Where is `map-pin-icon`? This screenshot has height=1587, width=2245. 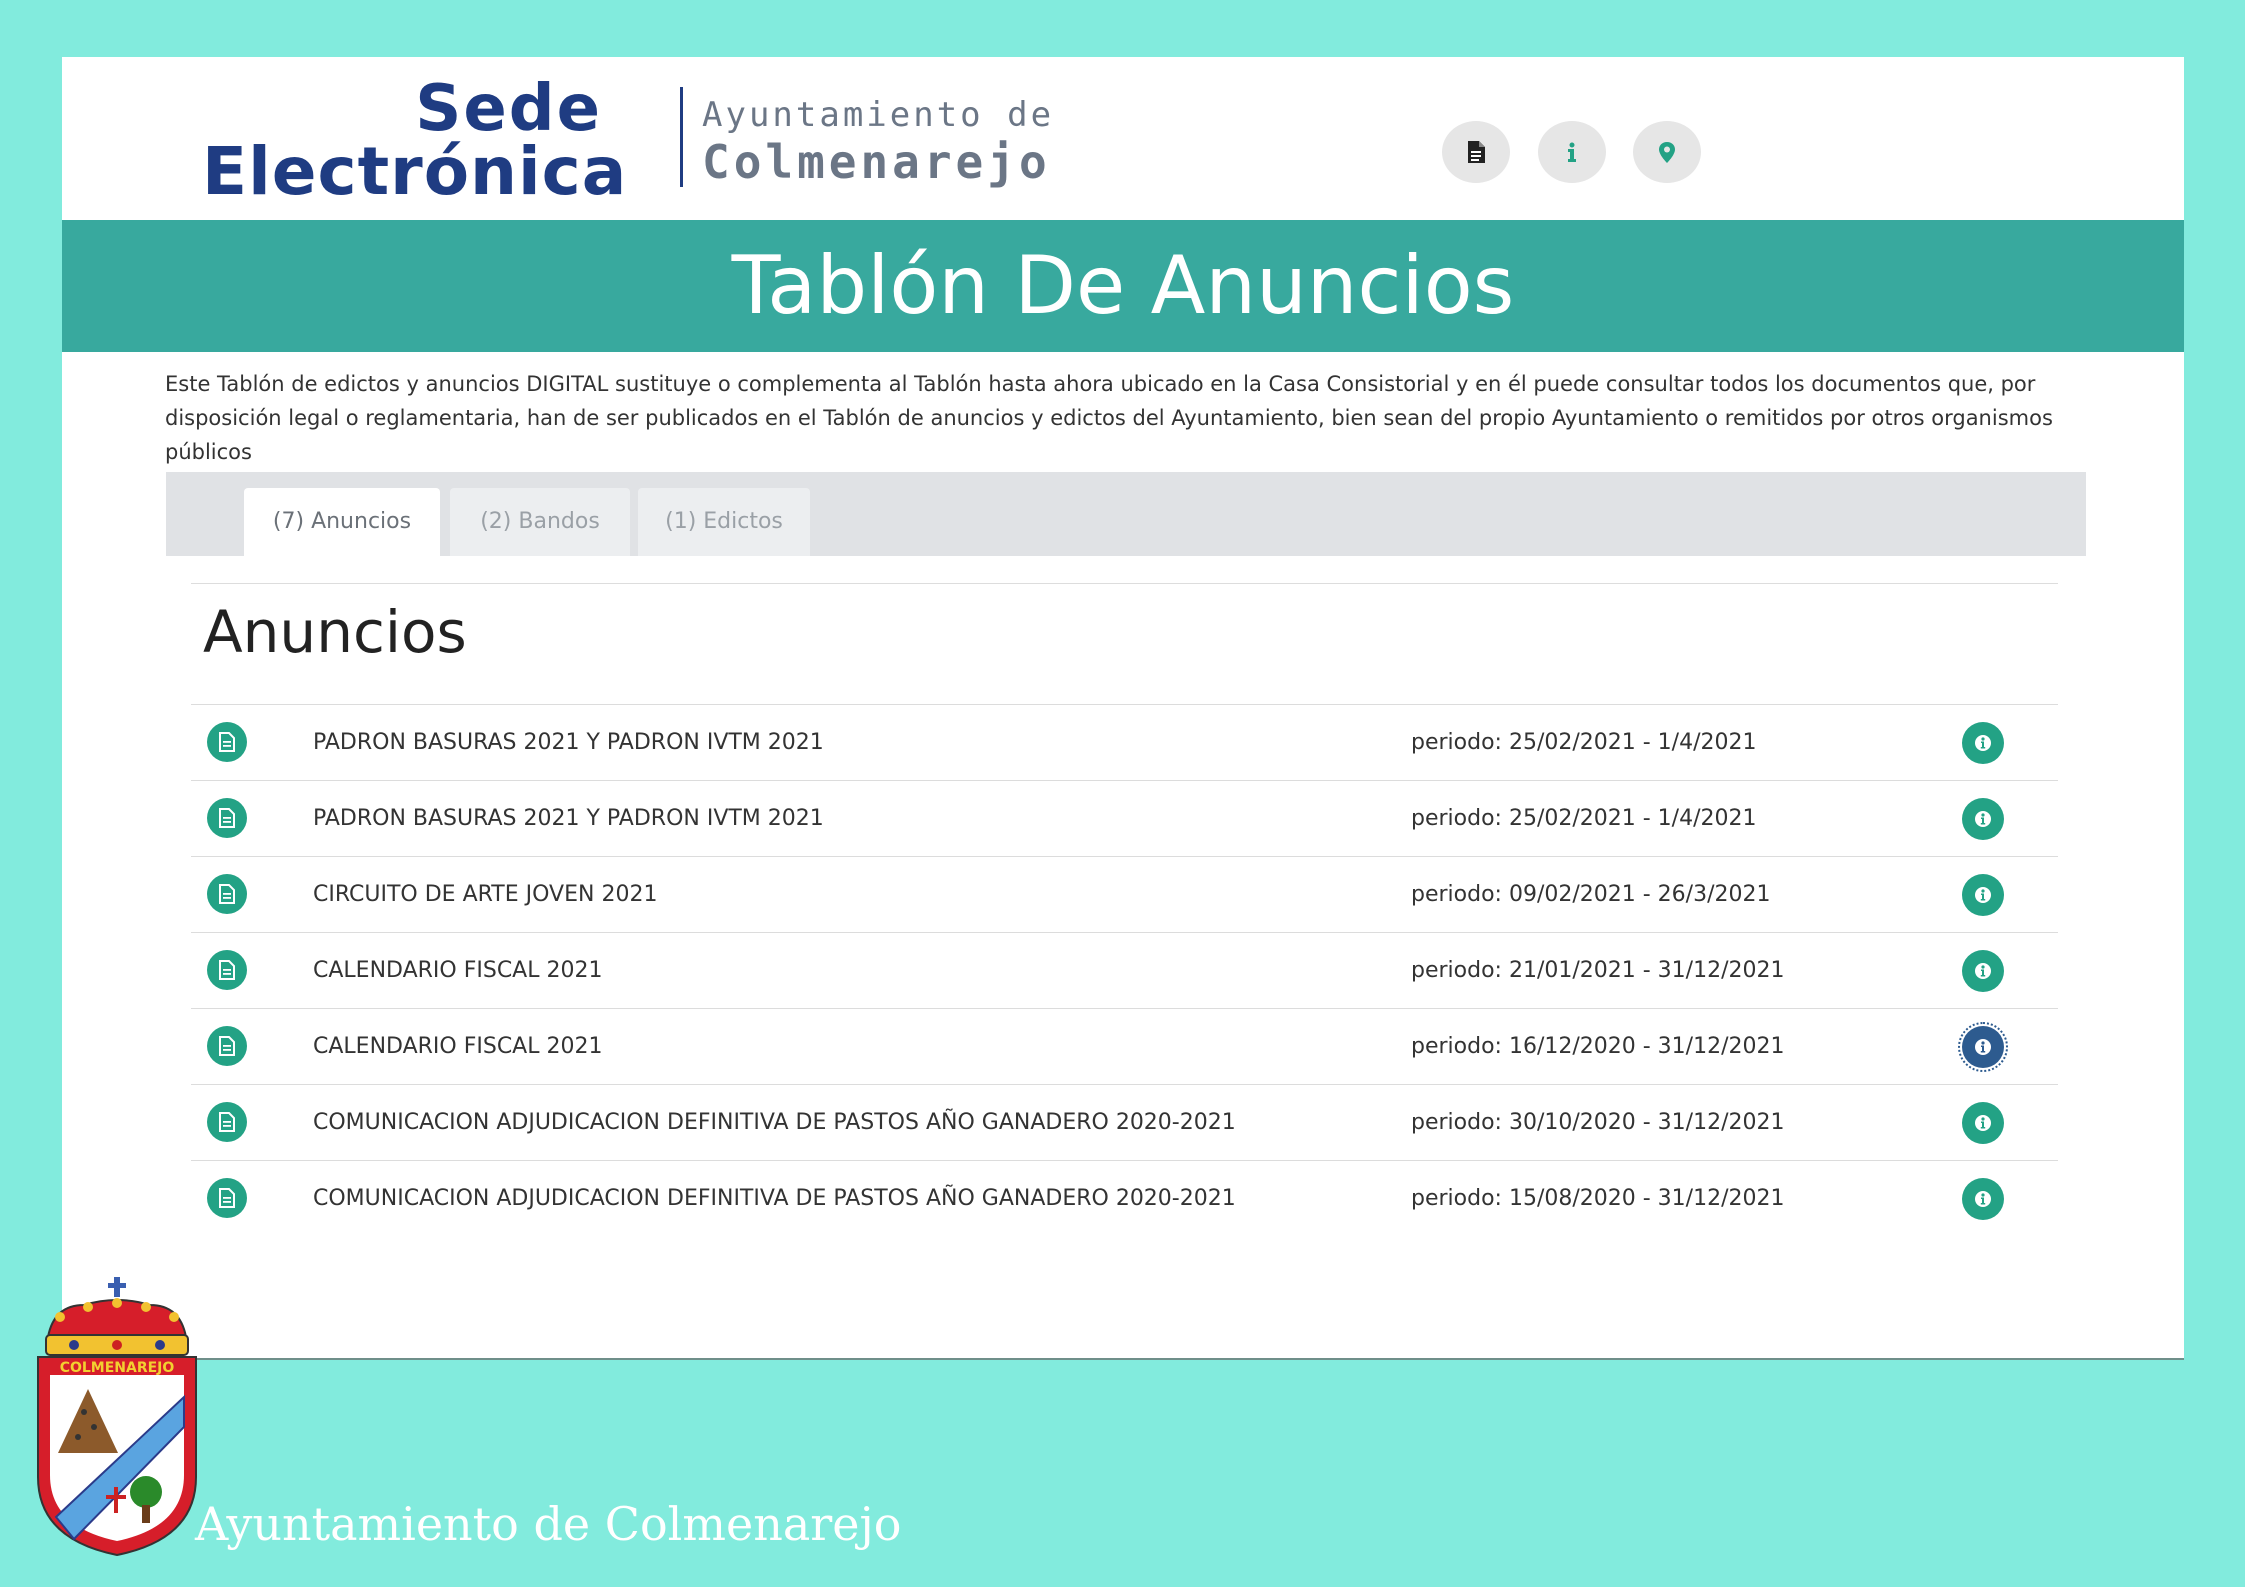
map-pin-icon is located at coordinates (1667, 152).